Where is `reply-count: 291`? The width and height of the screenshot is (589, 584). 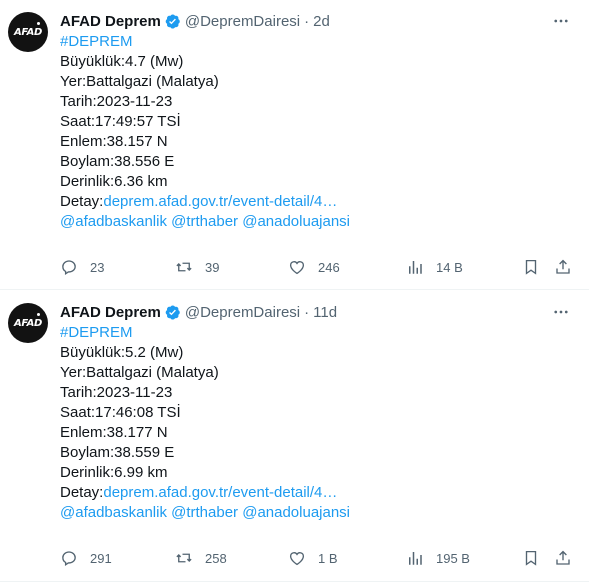 reply-count: 291 is located at coordinates (101, 558).